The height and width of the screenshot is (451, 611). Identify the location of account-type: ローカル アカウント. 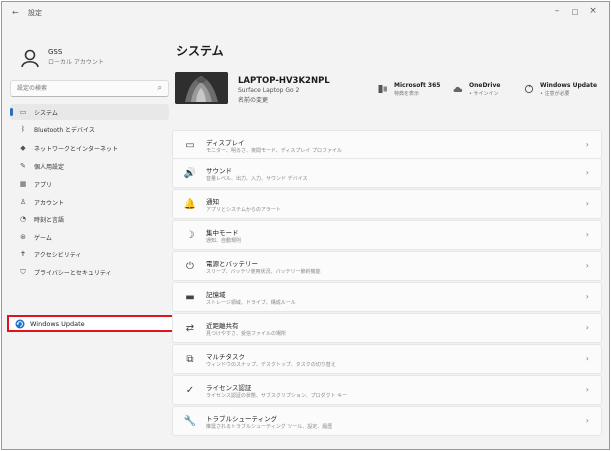
(76, 62).